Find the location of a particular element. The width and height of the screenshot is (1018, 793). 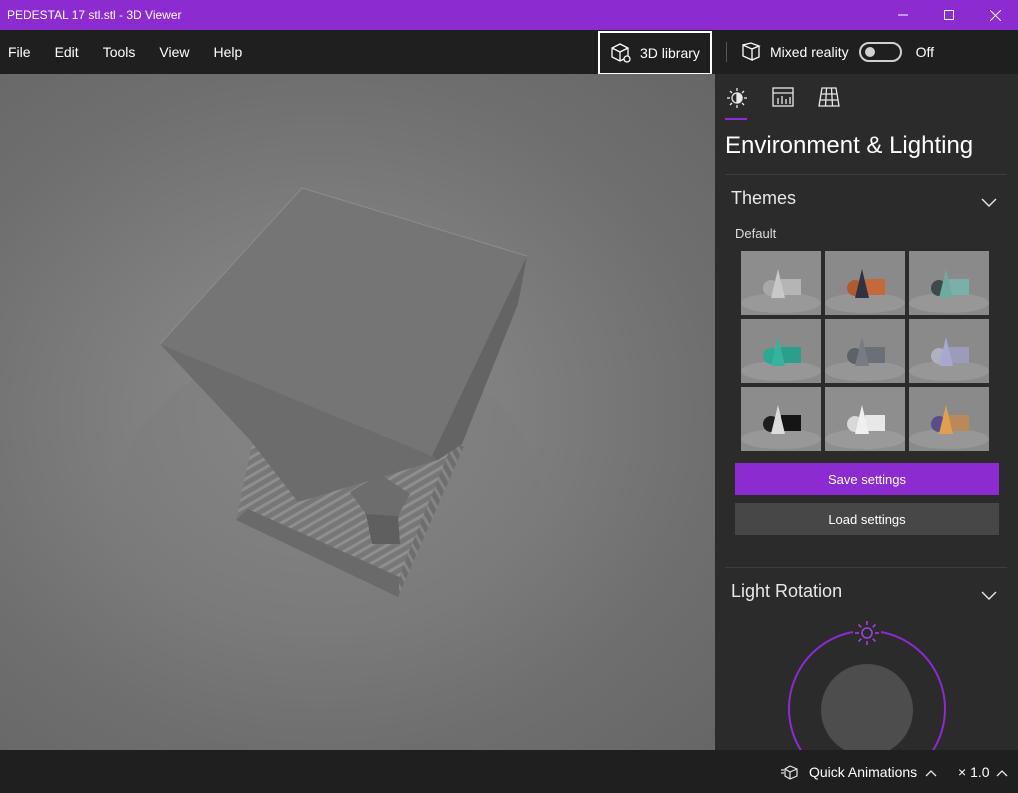

sun-icon is located at coordinates (867, 633).